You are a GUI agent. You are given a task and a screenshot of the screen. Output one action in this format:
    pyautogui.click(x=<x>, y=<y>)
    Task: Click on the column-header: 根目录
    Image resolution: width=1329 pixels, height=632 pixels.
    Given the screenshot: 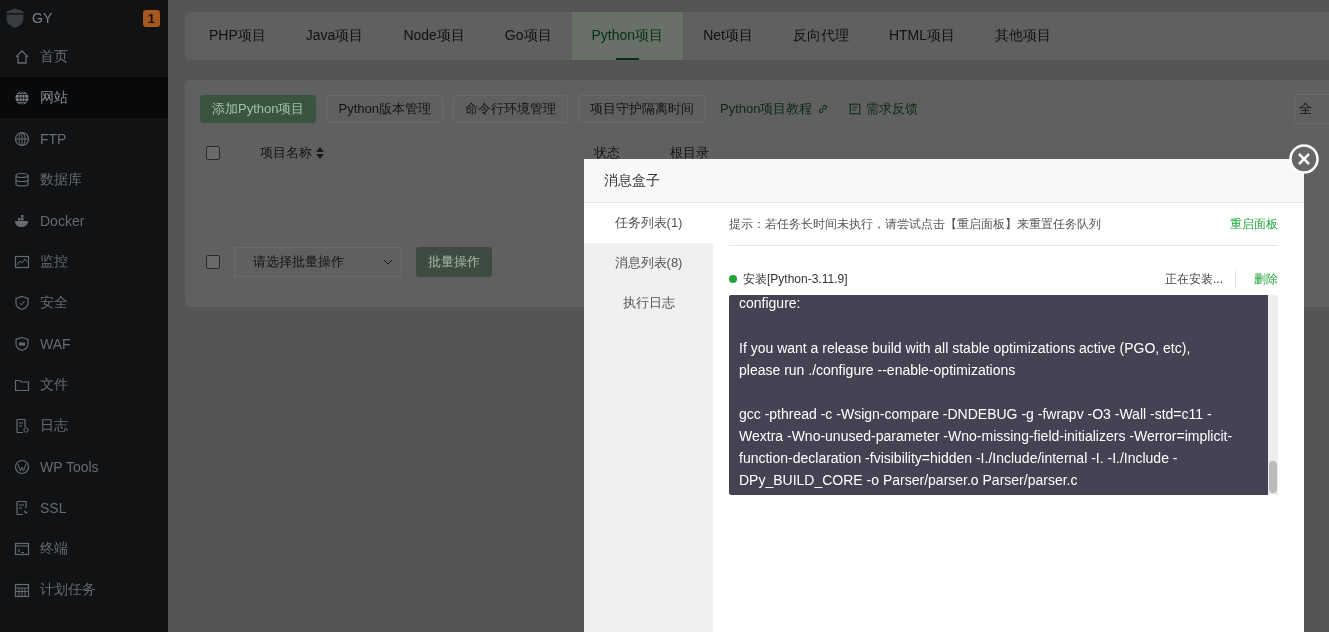 What is the action you would take?
    pyautogui.click(x=689, y=153)
    